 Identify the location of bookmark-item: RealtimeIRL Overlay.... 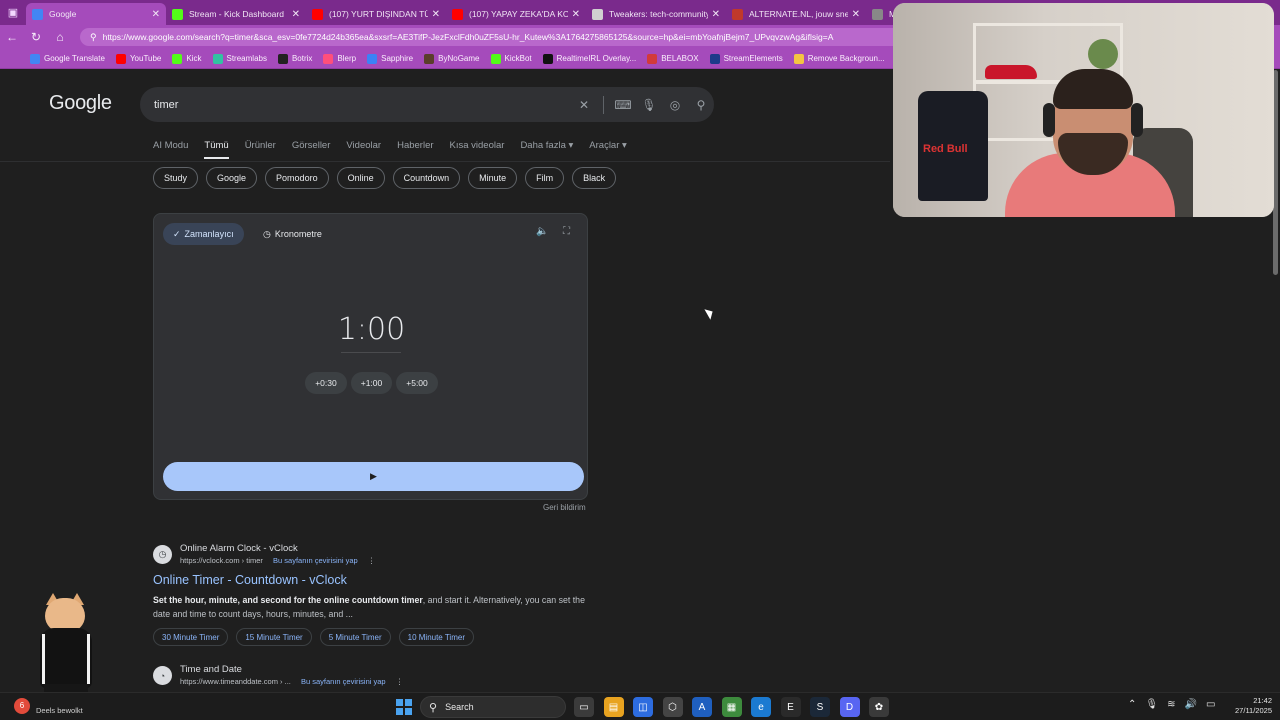
(589, 58).